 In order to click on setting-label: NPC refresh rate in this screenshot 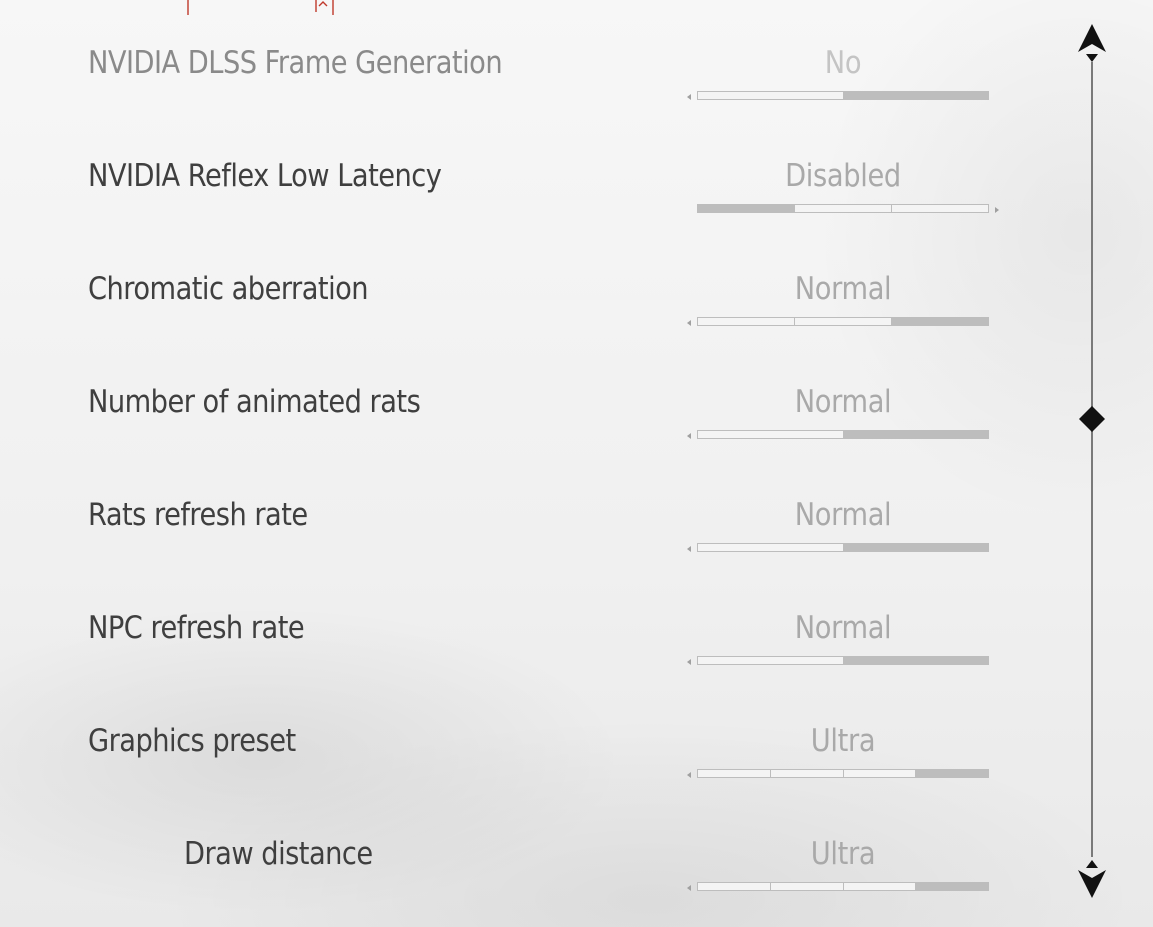, I will do `click(196, 628)`.